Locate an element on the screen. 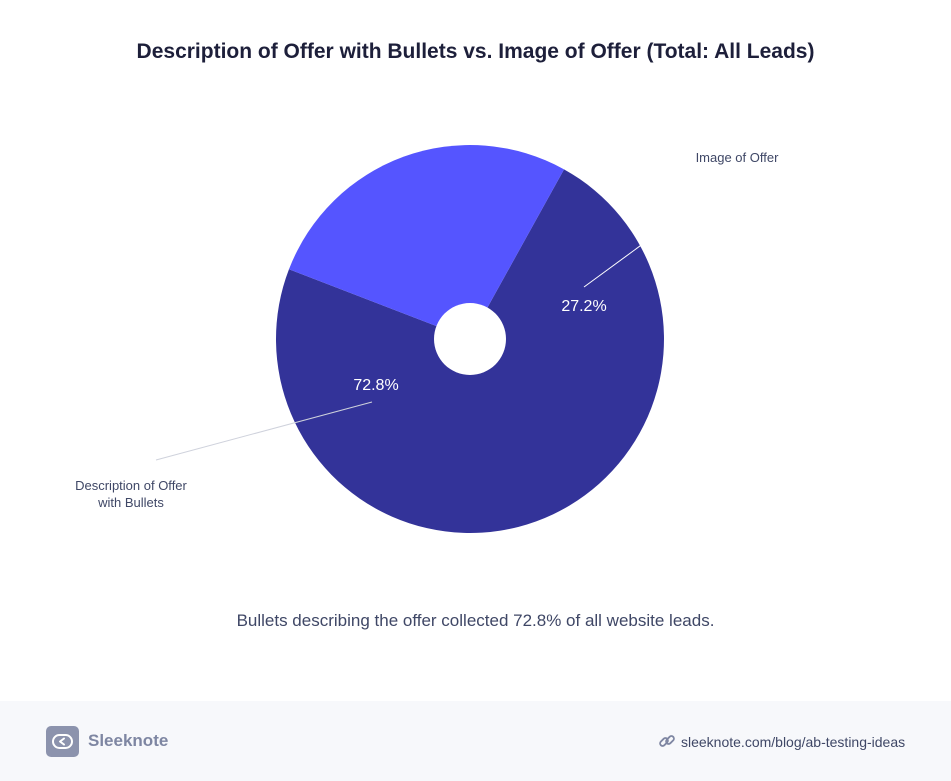 The width and height of the screenshot is (951, 781). data-label-2: 27.2% is located at coordinates (583, 306).